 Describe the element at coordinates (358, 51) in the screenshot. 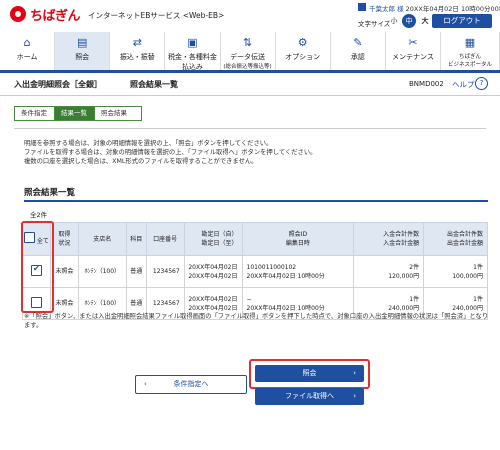

I see `nav-approve: ✎ 承認` at that location.